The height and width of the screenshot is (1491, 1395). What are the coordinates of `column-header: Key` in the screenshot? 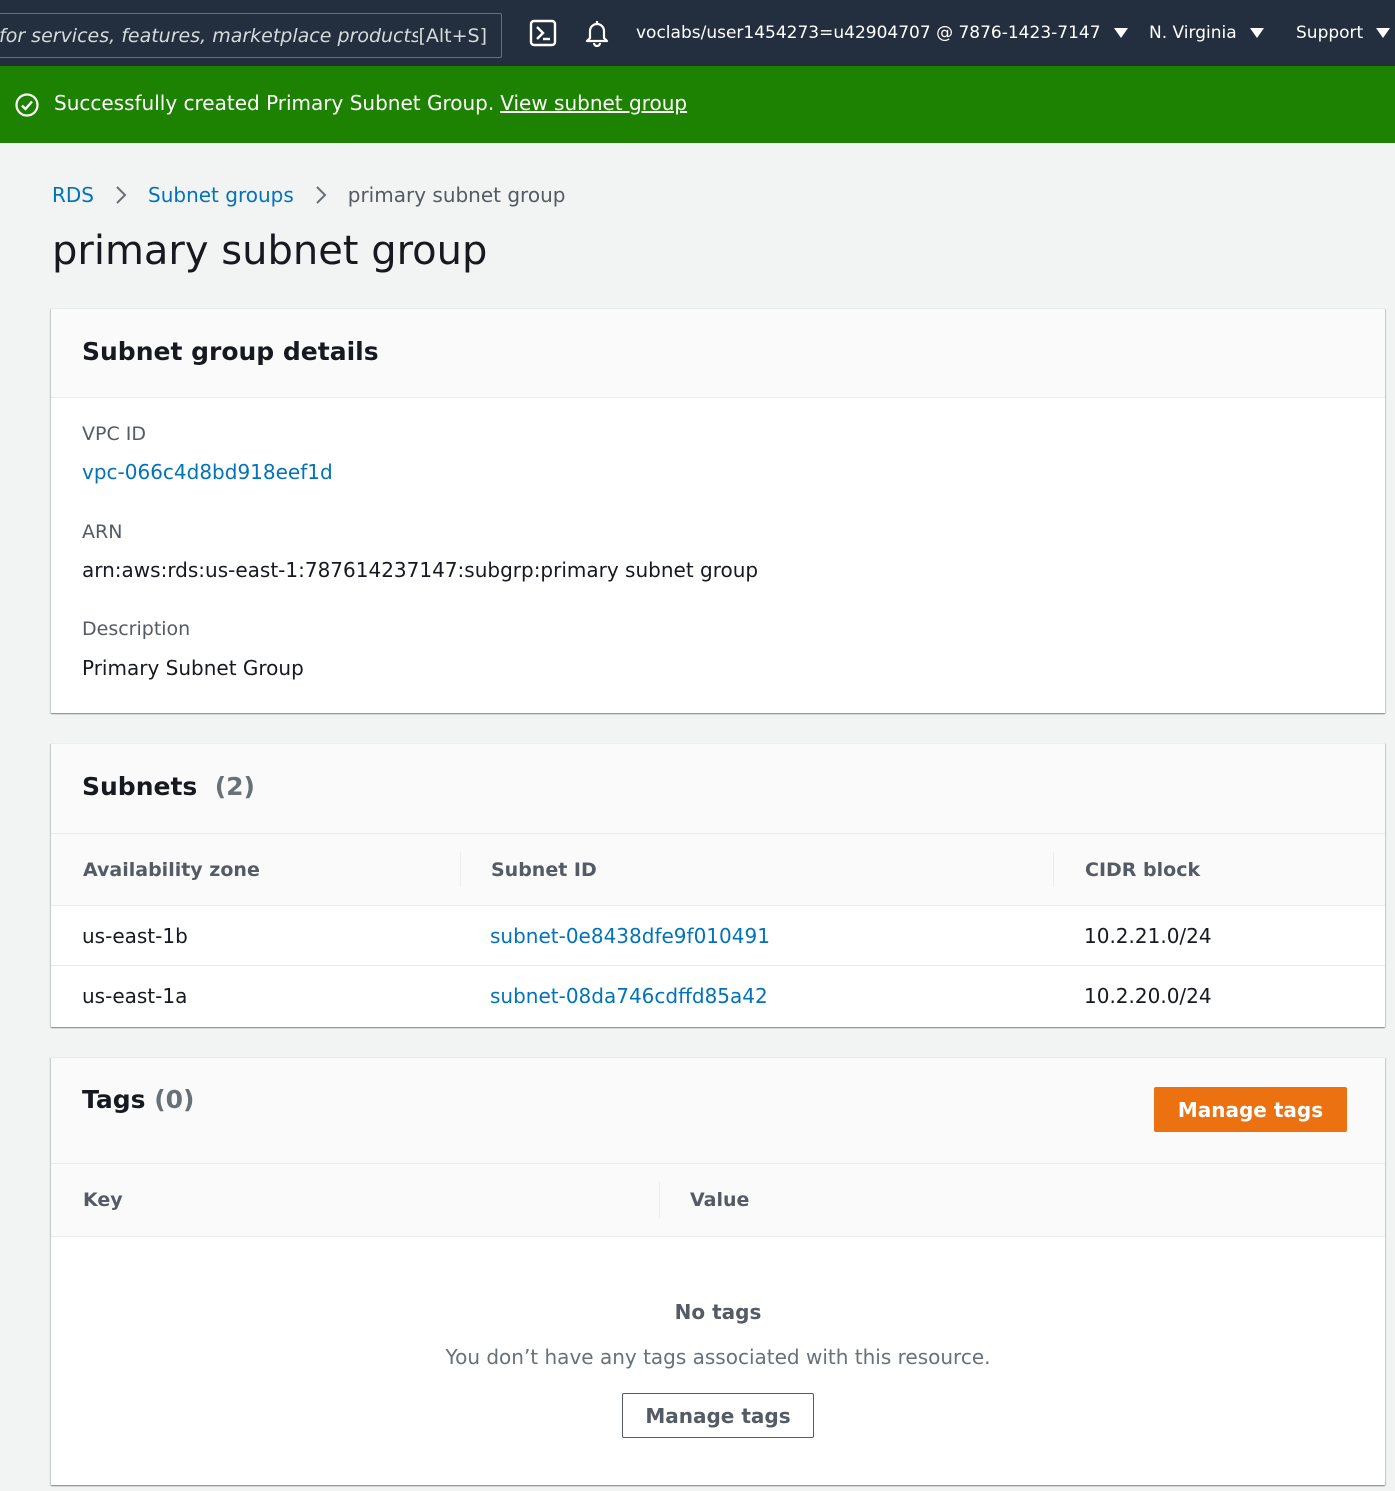 It's located at (103, 1200).